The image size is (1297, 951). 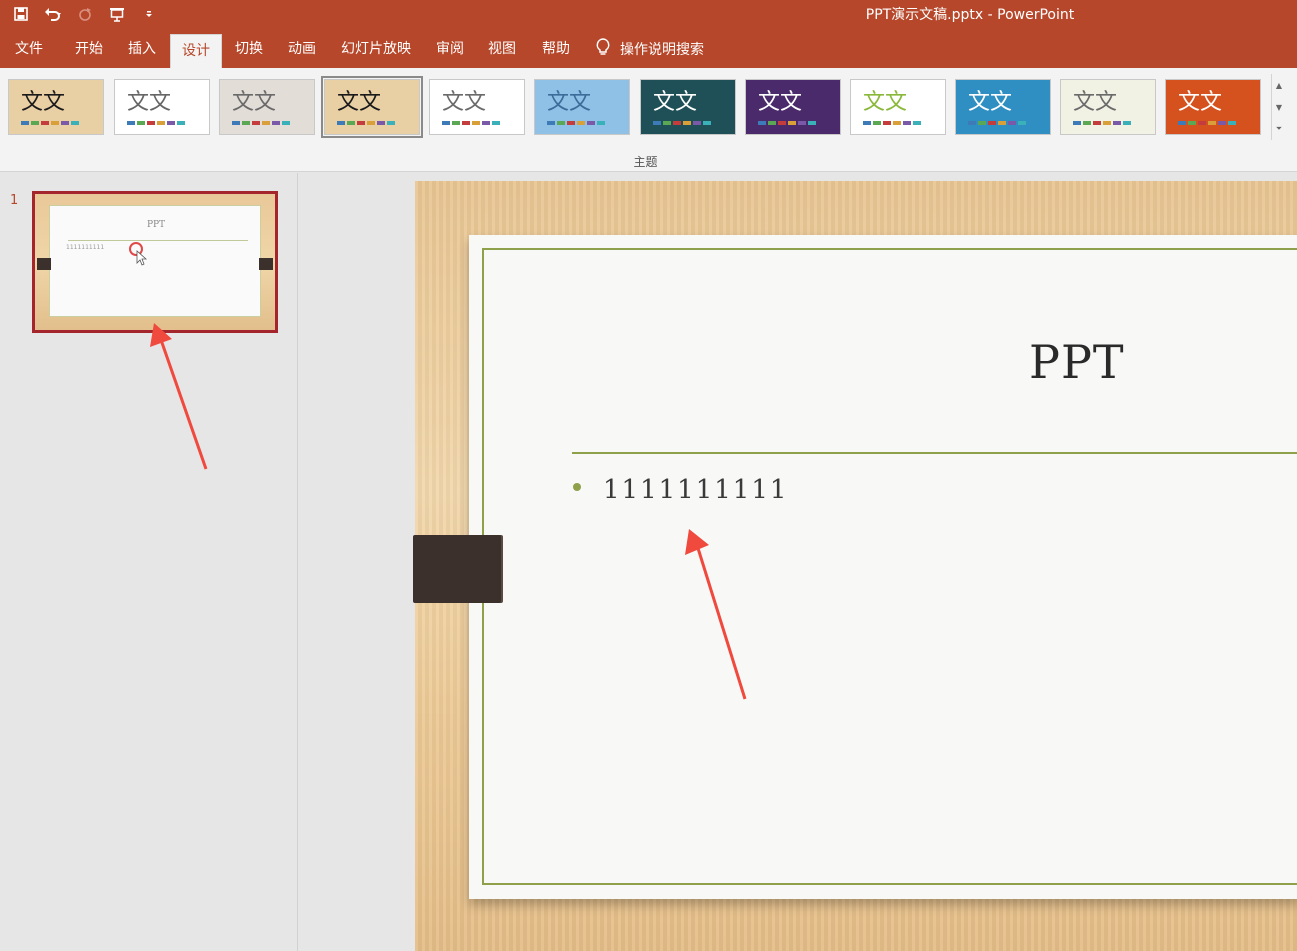 What do you see at coordinates (934, 453) in the screenshot?
I see `title-rule` at bounding box center [934, 453].